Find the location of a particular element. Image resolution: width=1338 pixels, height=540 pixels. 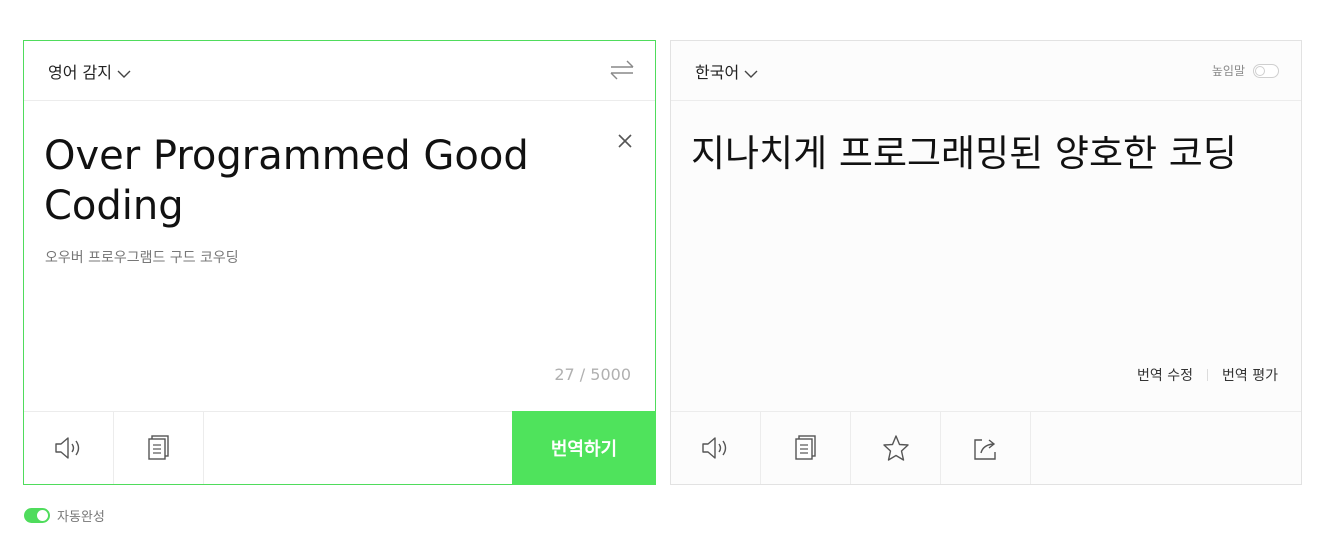

autocomplete-toggle is located at coordinates (37, 515).